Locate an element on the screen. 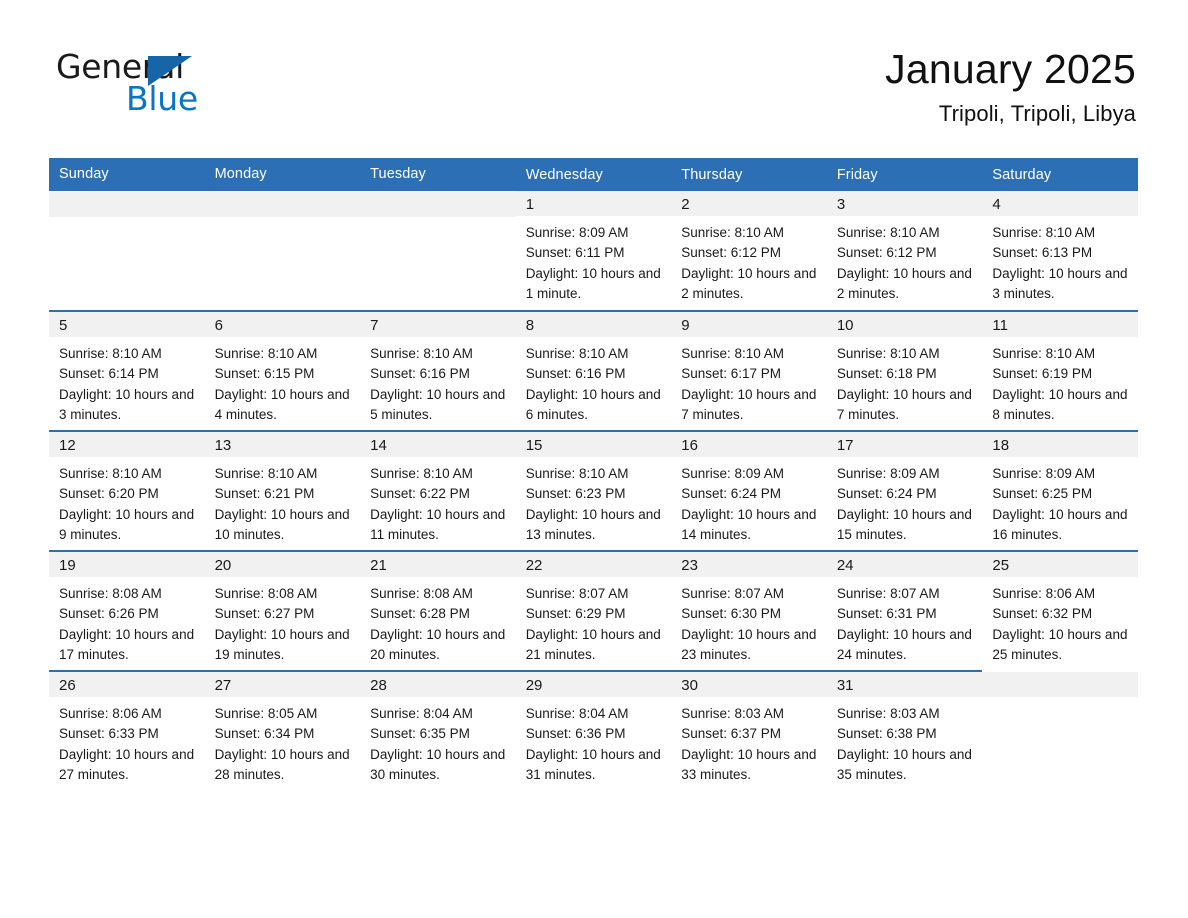  sunset-text: Sunset: 6:30 PM is located at coordinates (731, 614).